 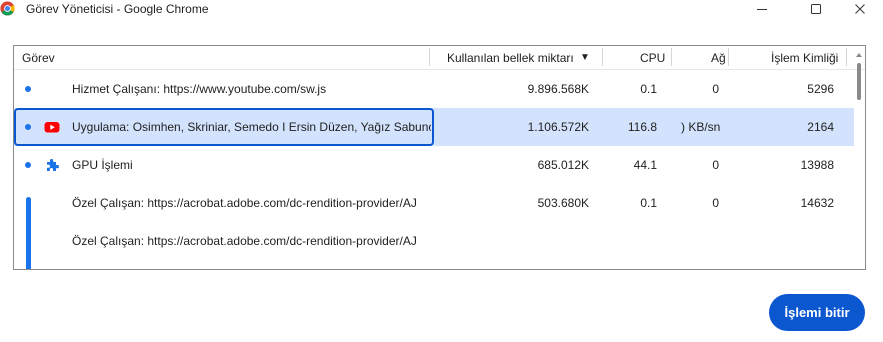 I want to click on end-process-button: İşlemi bitir, so click(x=817, y=312).